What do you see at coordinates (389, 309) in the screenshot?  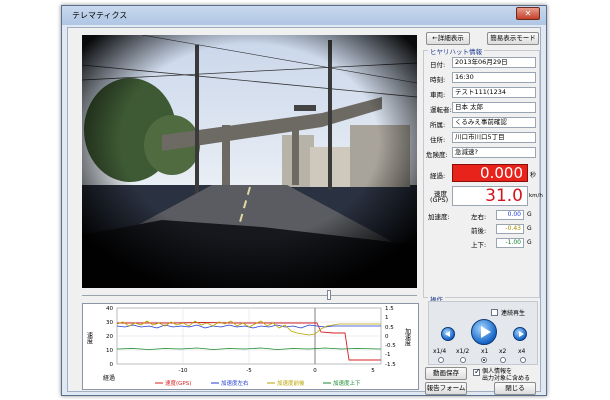 I see `right-tick: 1.5` at bounding box center [389, 309].